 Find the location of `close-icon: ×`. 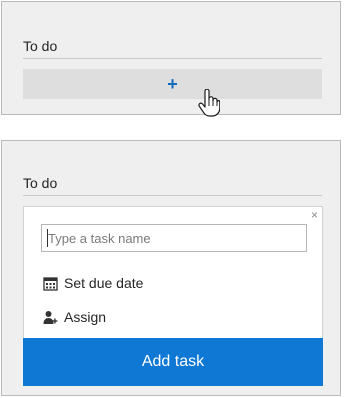

close-icon: × is located at coordinates (314, 215).